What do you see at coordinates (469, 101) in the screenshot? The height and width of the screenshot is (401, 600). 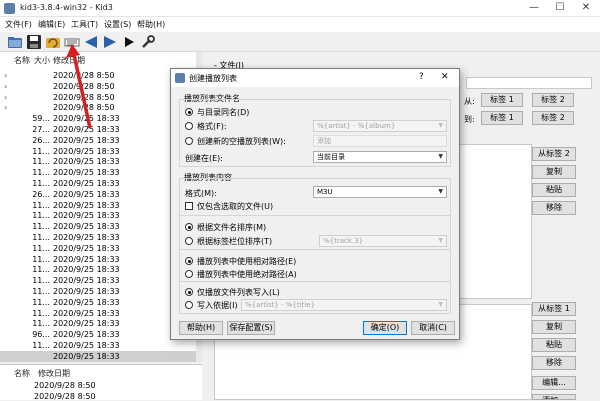 I see `from-label: 从:` at bounding box center [469, 101].